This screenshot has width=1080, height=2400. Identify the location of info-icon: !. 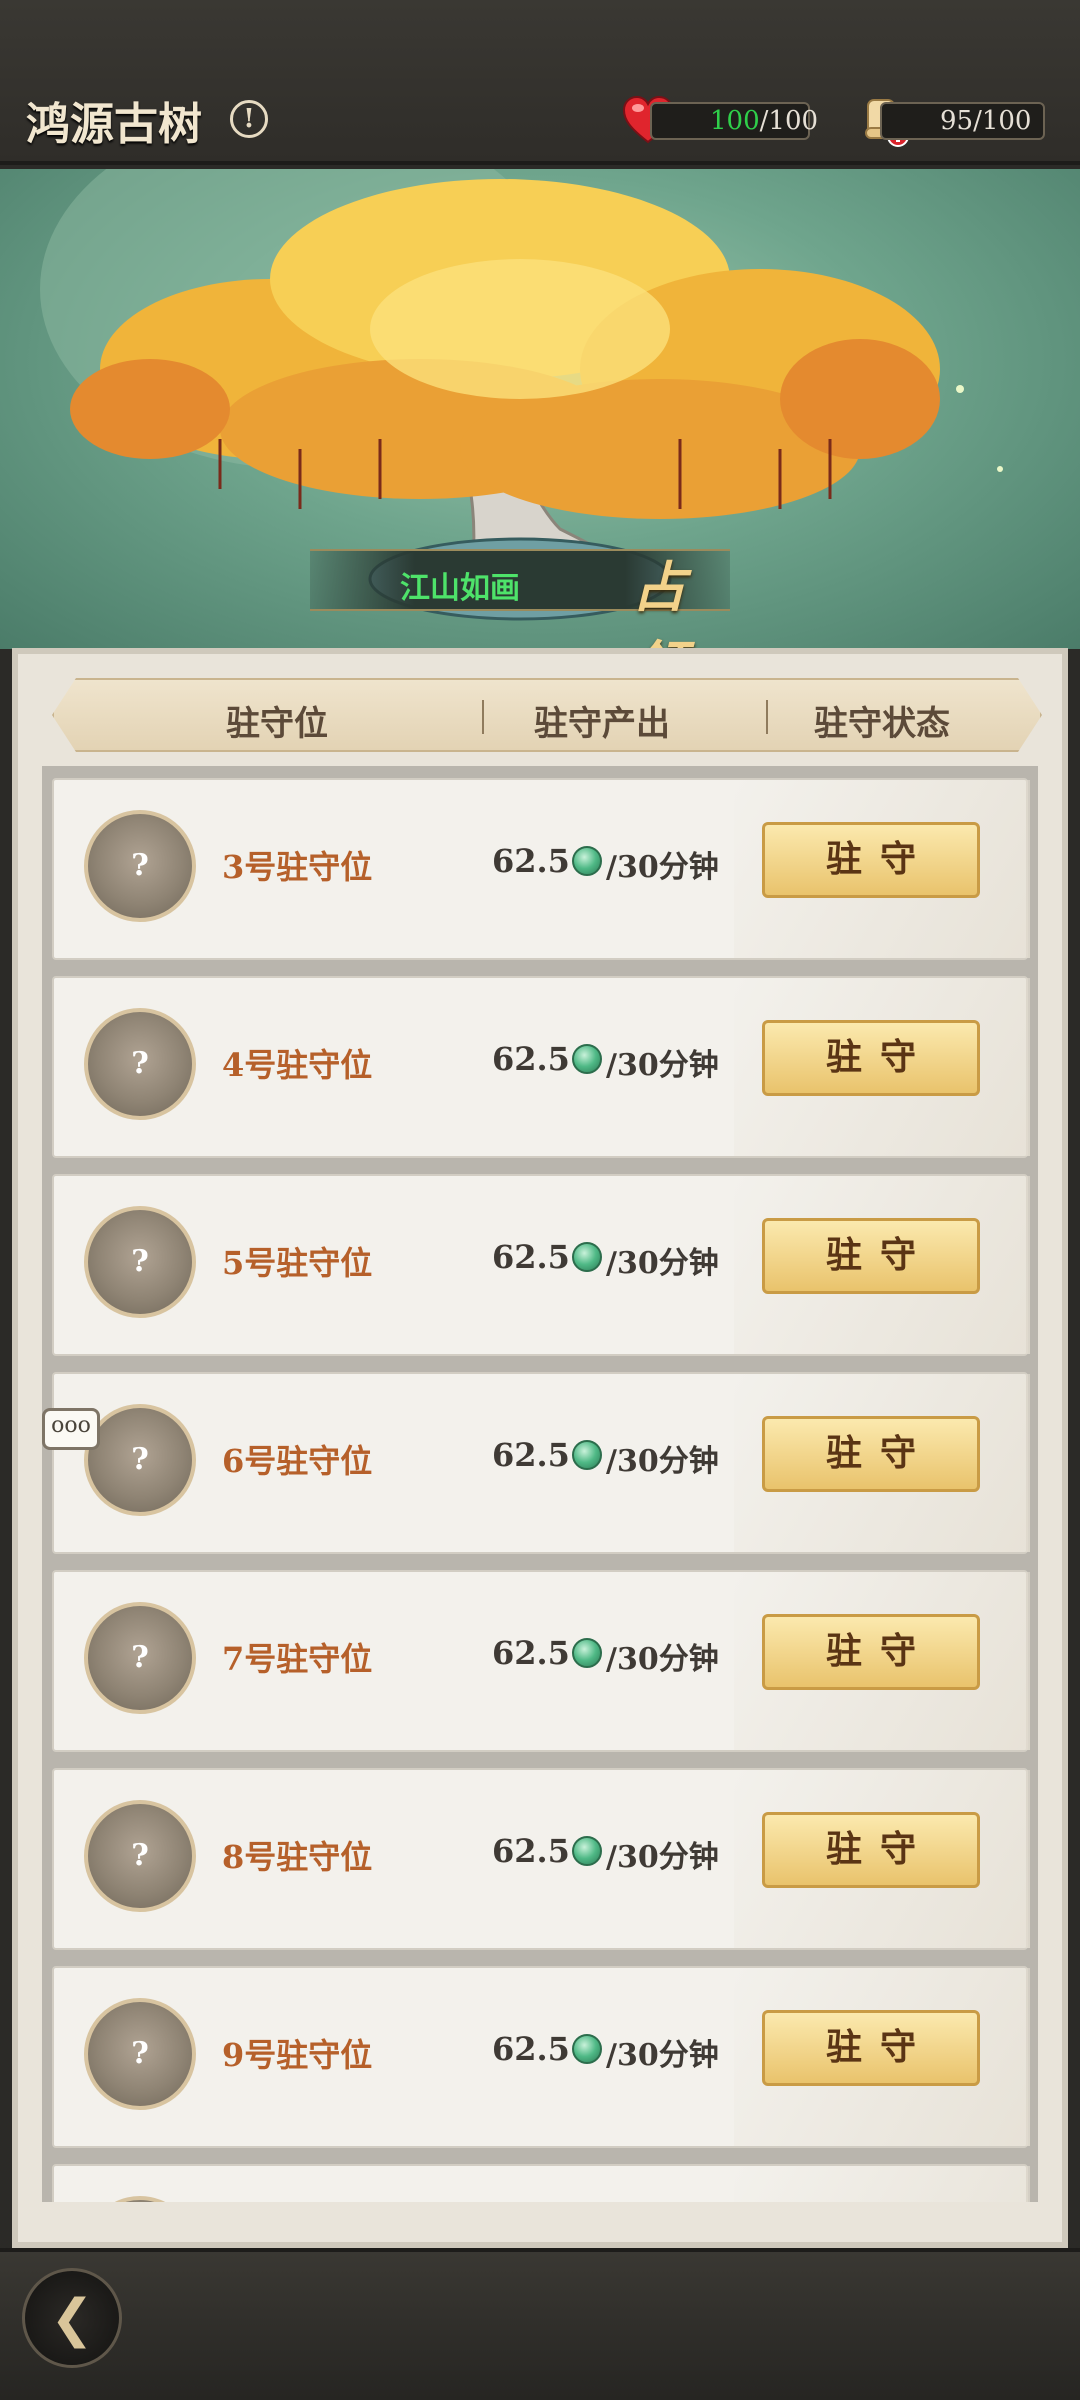
(249, 119).